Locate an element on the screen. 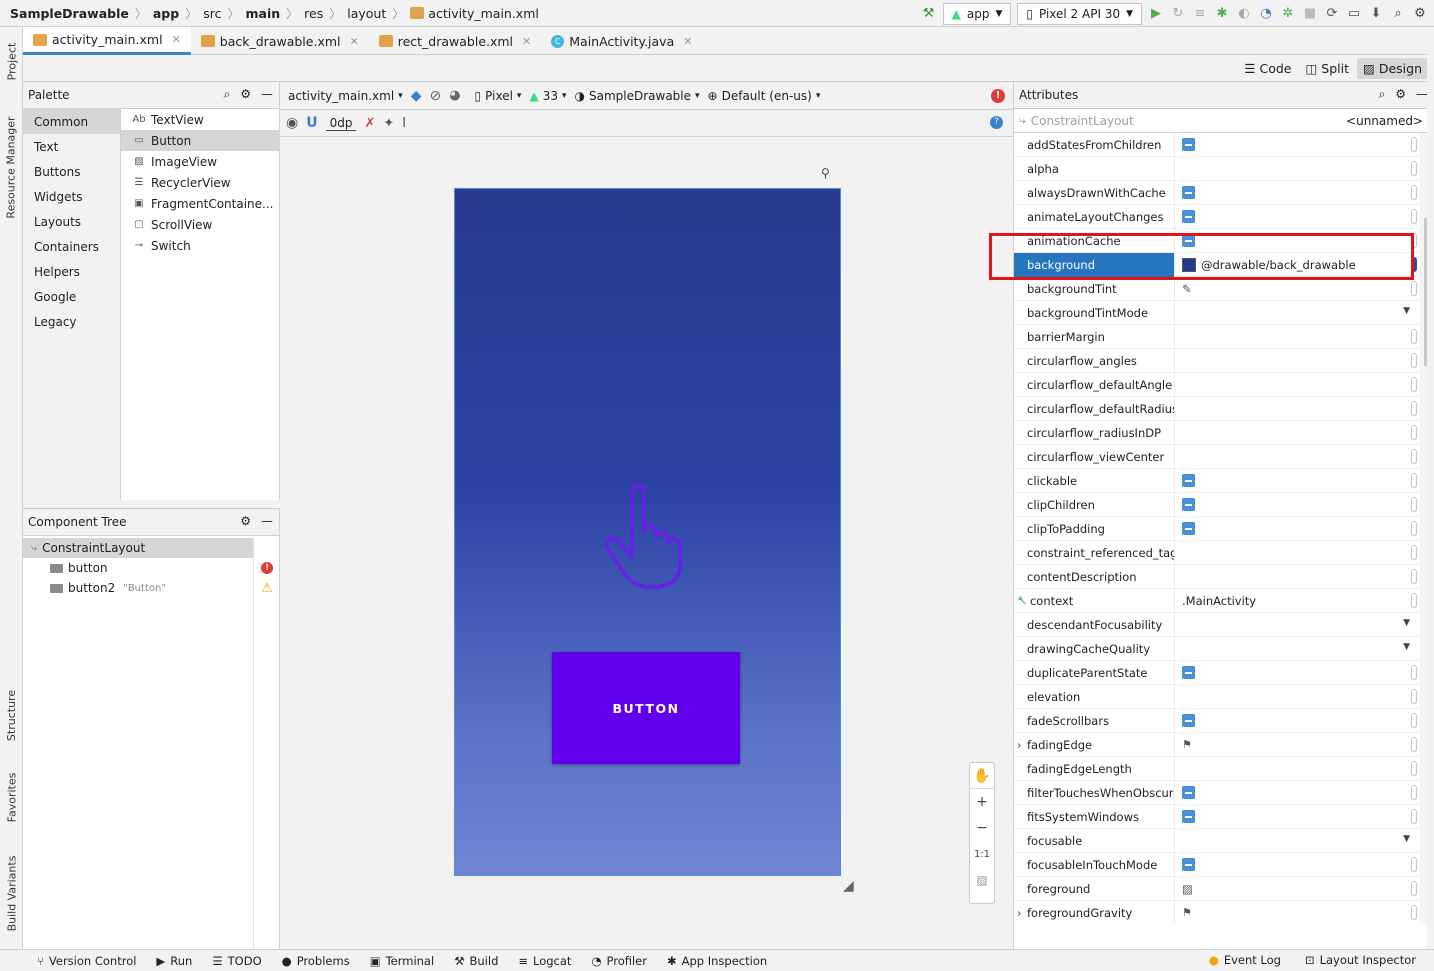 The height and width of the screenshot is (971, 1434). attribute-row: barrierMargin is located at coordinates (1217, 336).